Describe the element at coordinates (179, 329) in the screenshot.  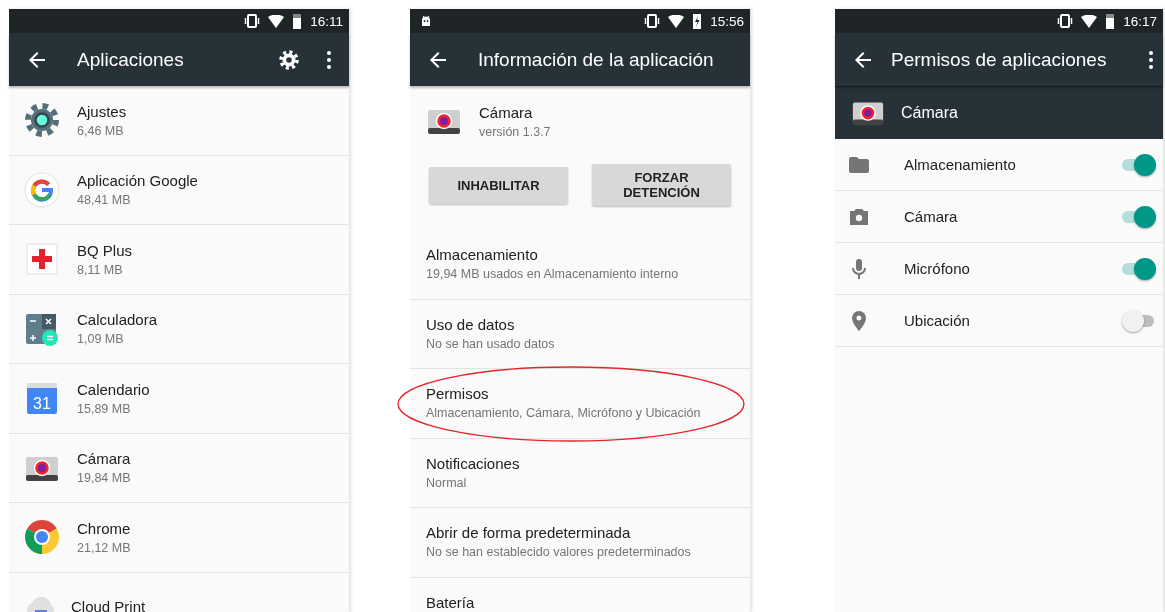
I see `app-list-item: Calculadora 1,09 MB` at that location.